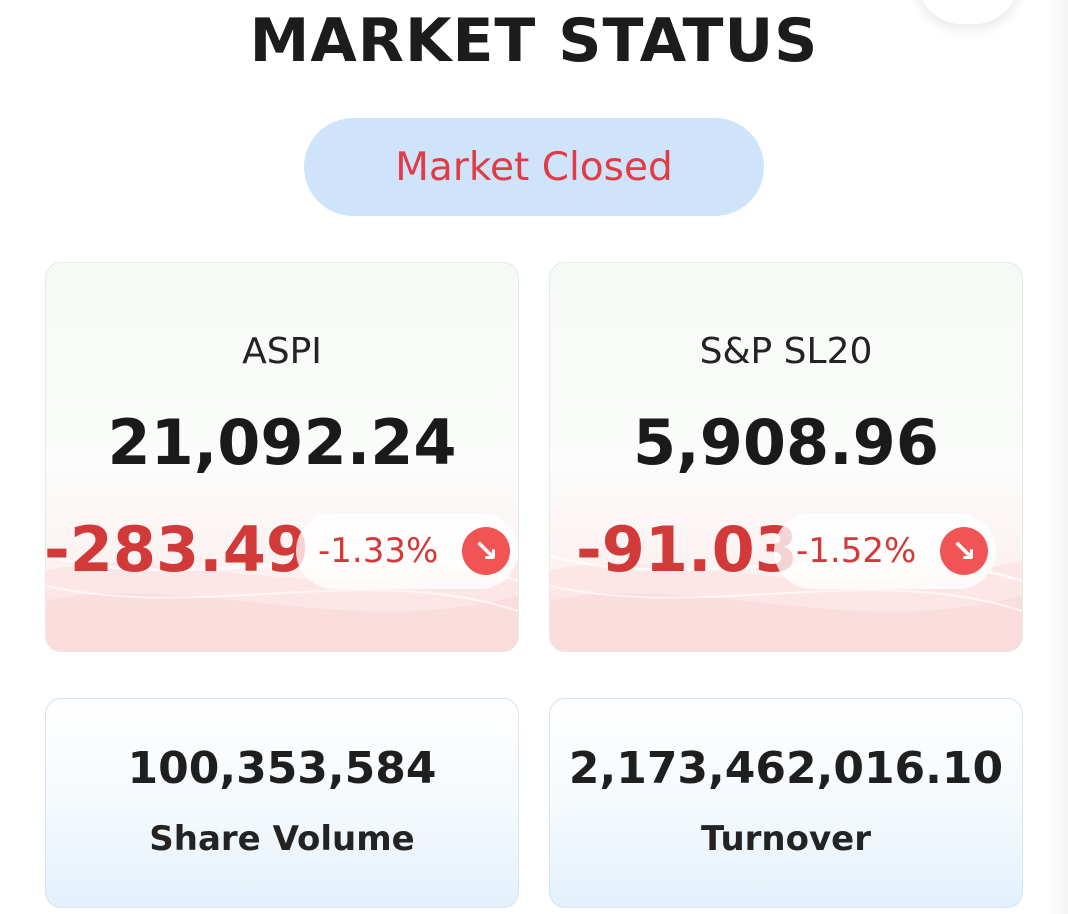 Image resolution: width=1068 pixels, height=914 pixels. I want to click on index-value: 5,908.96, so click(786, 442).